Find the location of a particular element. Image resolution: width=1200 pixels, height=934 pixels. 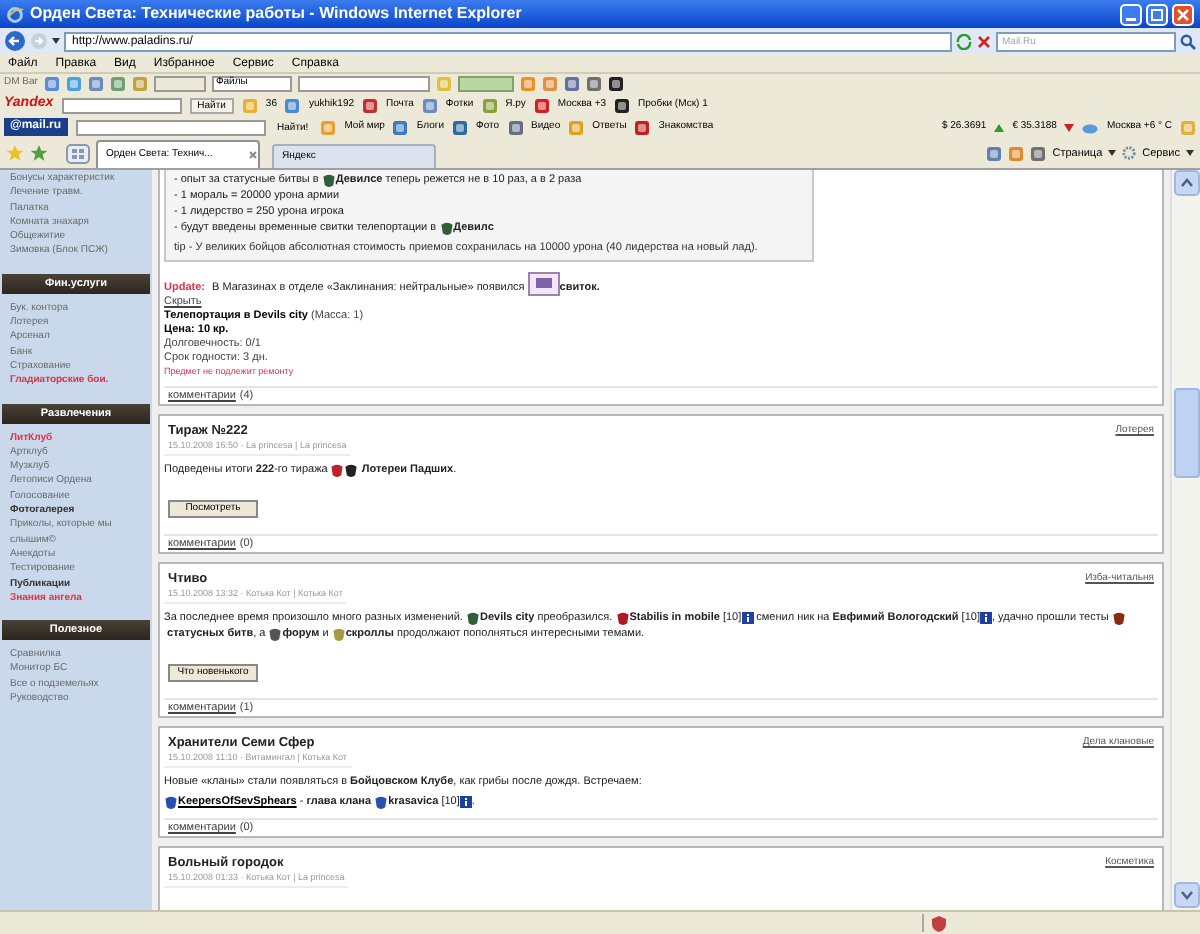

shield-icon is located at coordinates (939, 923).